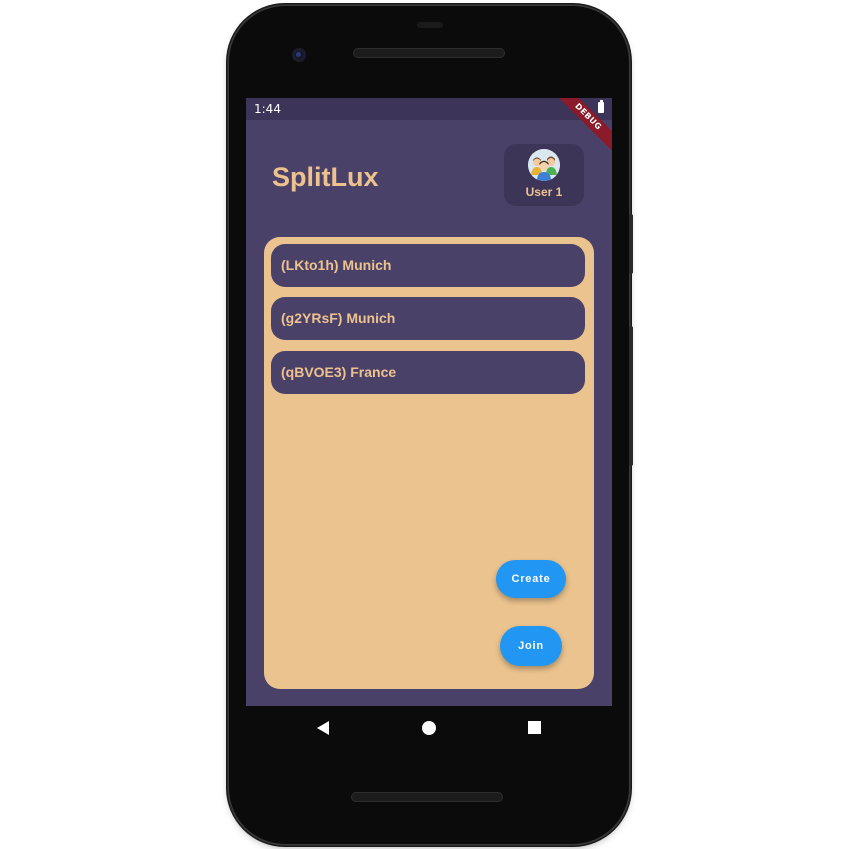 The image size is (850, 849). What do you see at coordinates (299, 55) in the screenshot?
I see `front-camera` at bounding box center [299, 55].